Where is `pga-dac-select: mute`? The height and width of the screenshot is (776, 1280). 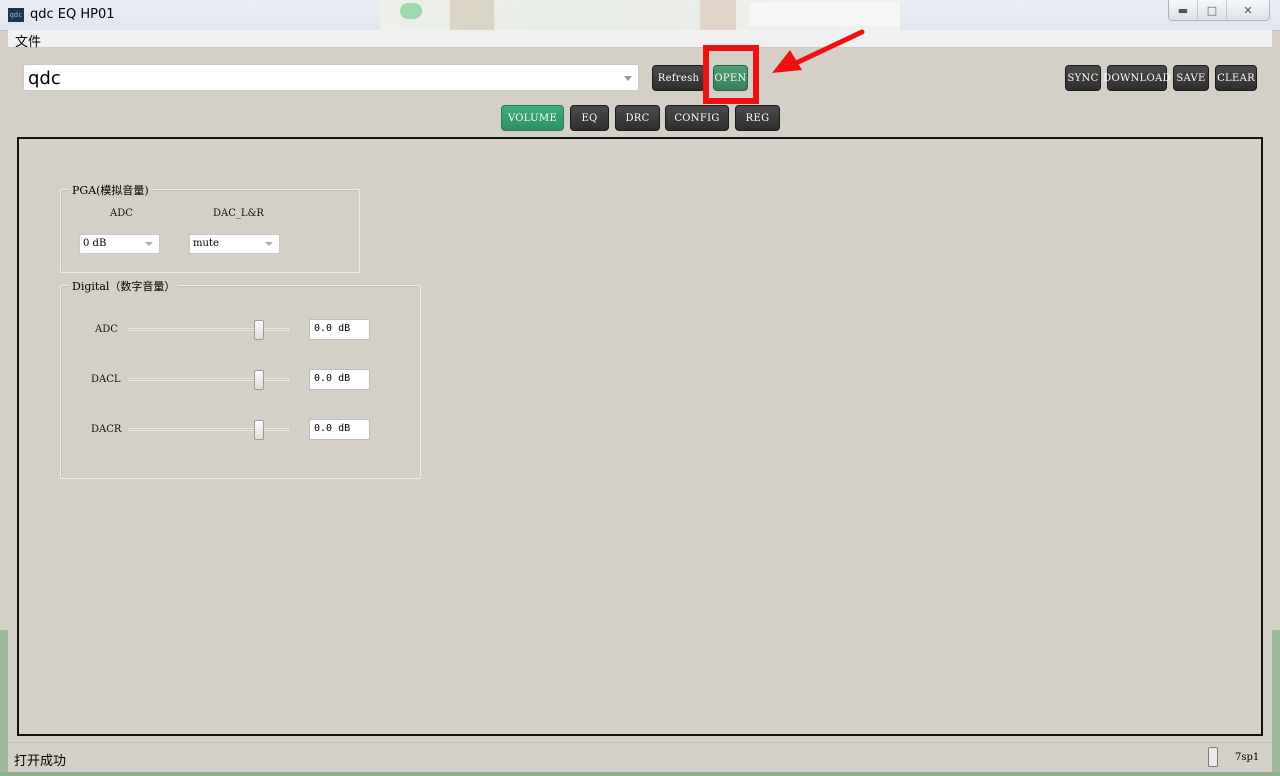
pga-dac-select: mute is located at coordinates (234, 244).